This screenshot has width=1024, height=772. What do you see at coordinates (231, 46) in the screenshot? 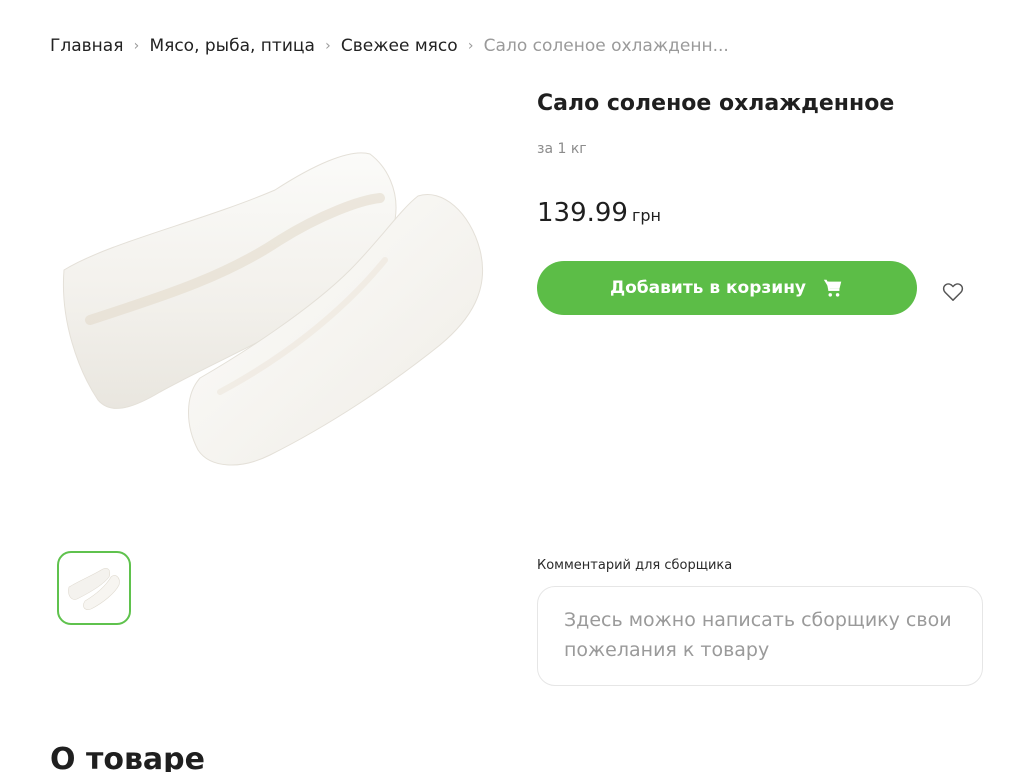
I see `breadcrumb-meat-fish-poultry: Мясо, рыба, птица` at bounding box center [231, 46].